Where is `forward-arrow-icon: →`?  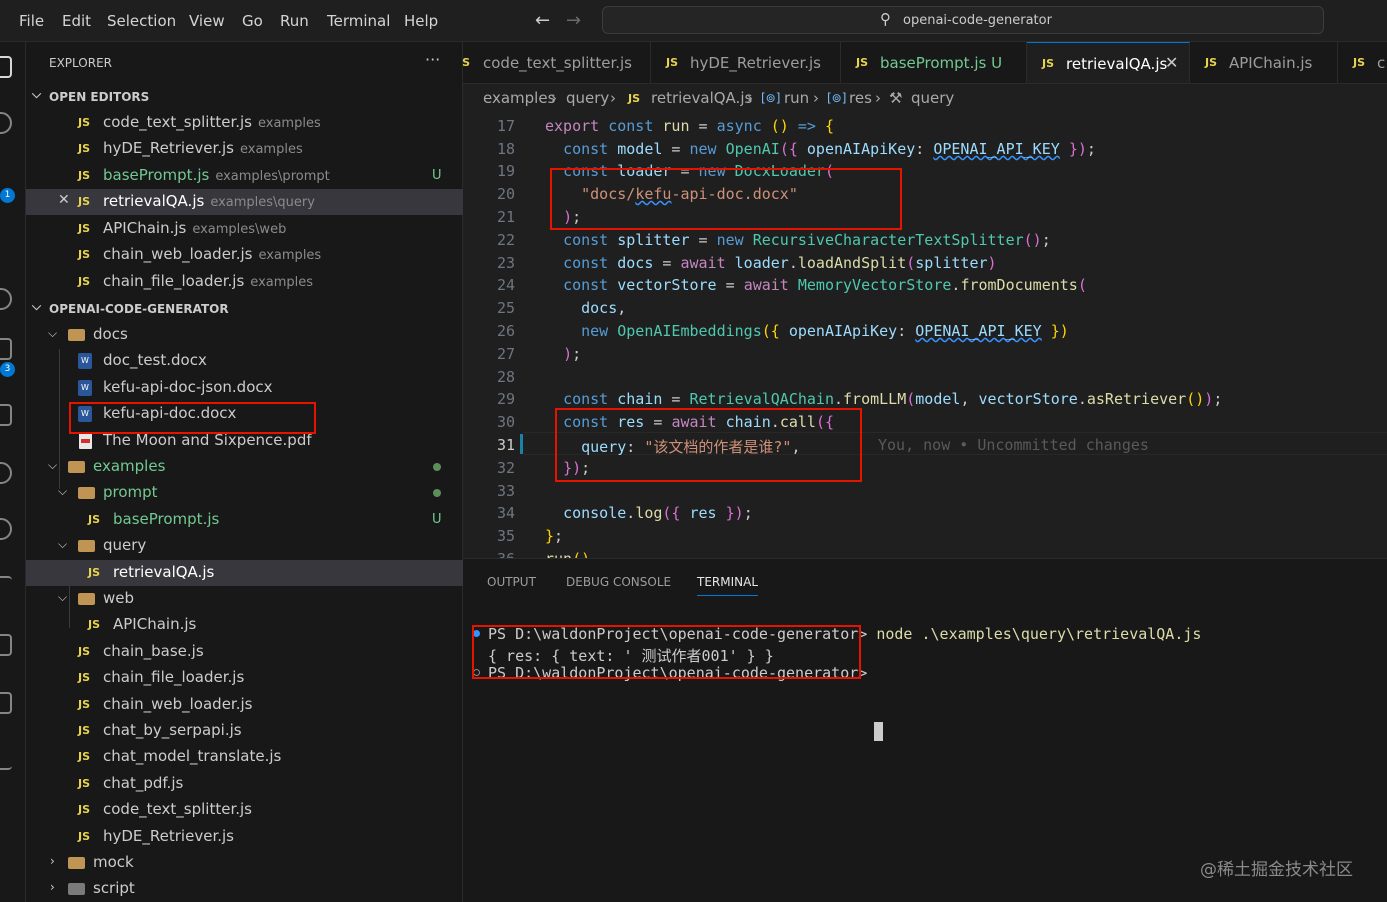 forward-arrow-icon: → is located at coordinates (573, 20).